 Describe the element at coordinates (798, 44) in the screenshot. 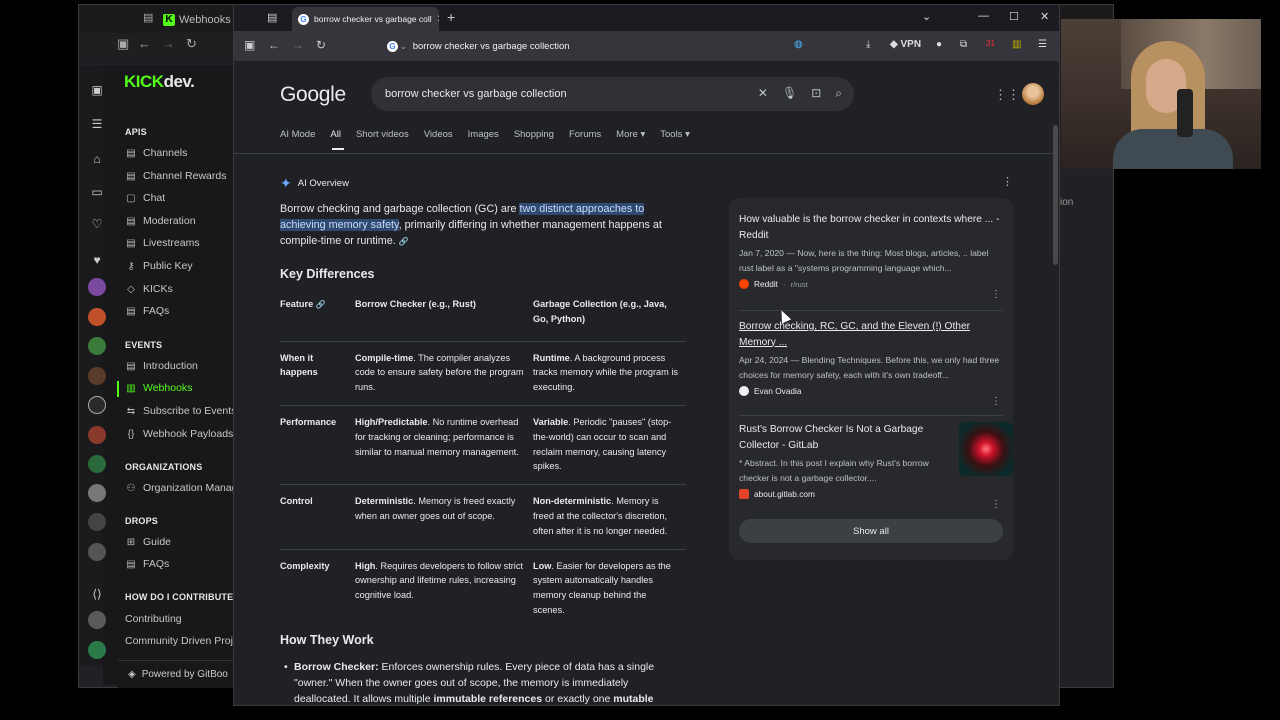

I see `translate-globe-icon: ◍` at that location.